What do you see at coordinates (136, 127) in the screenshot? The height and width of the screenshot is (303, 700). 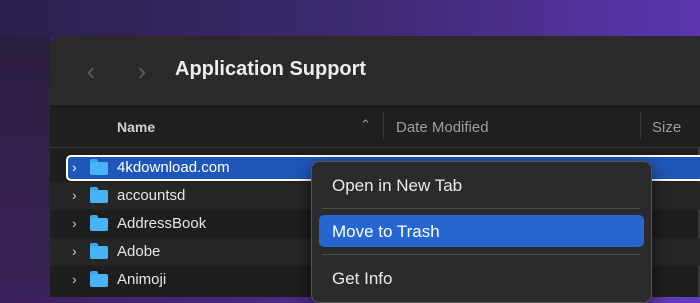 I see `column-name-header: Name` at bounding box center [136, 127].